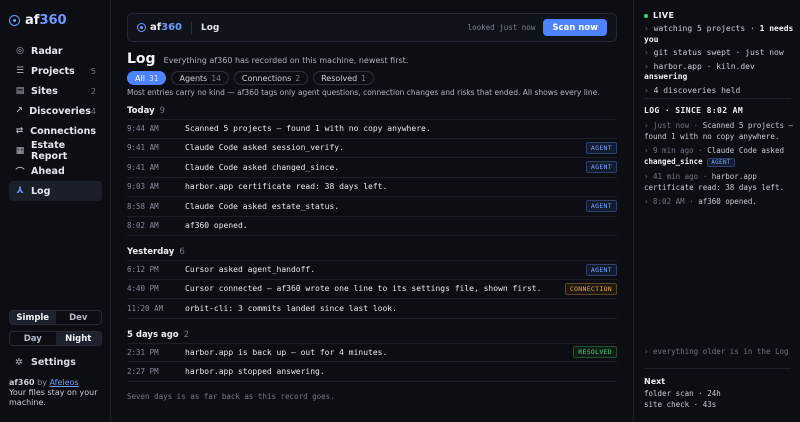 This screenshot has width=800, height=422. I want to click on live-highlight: answering, so click(666, 76).